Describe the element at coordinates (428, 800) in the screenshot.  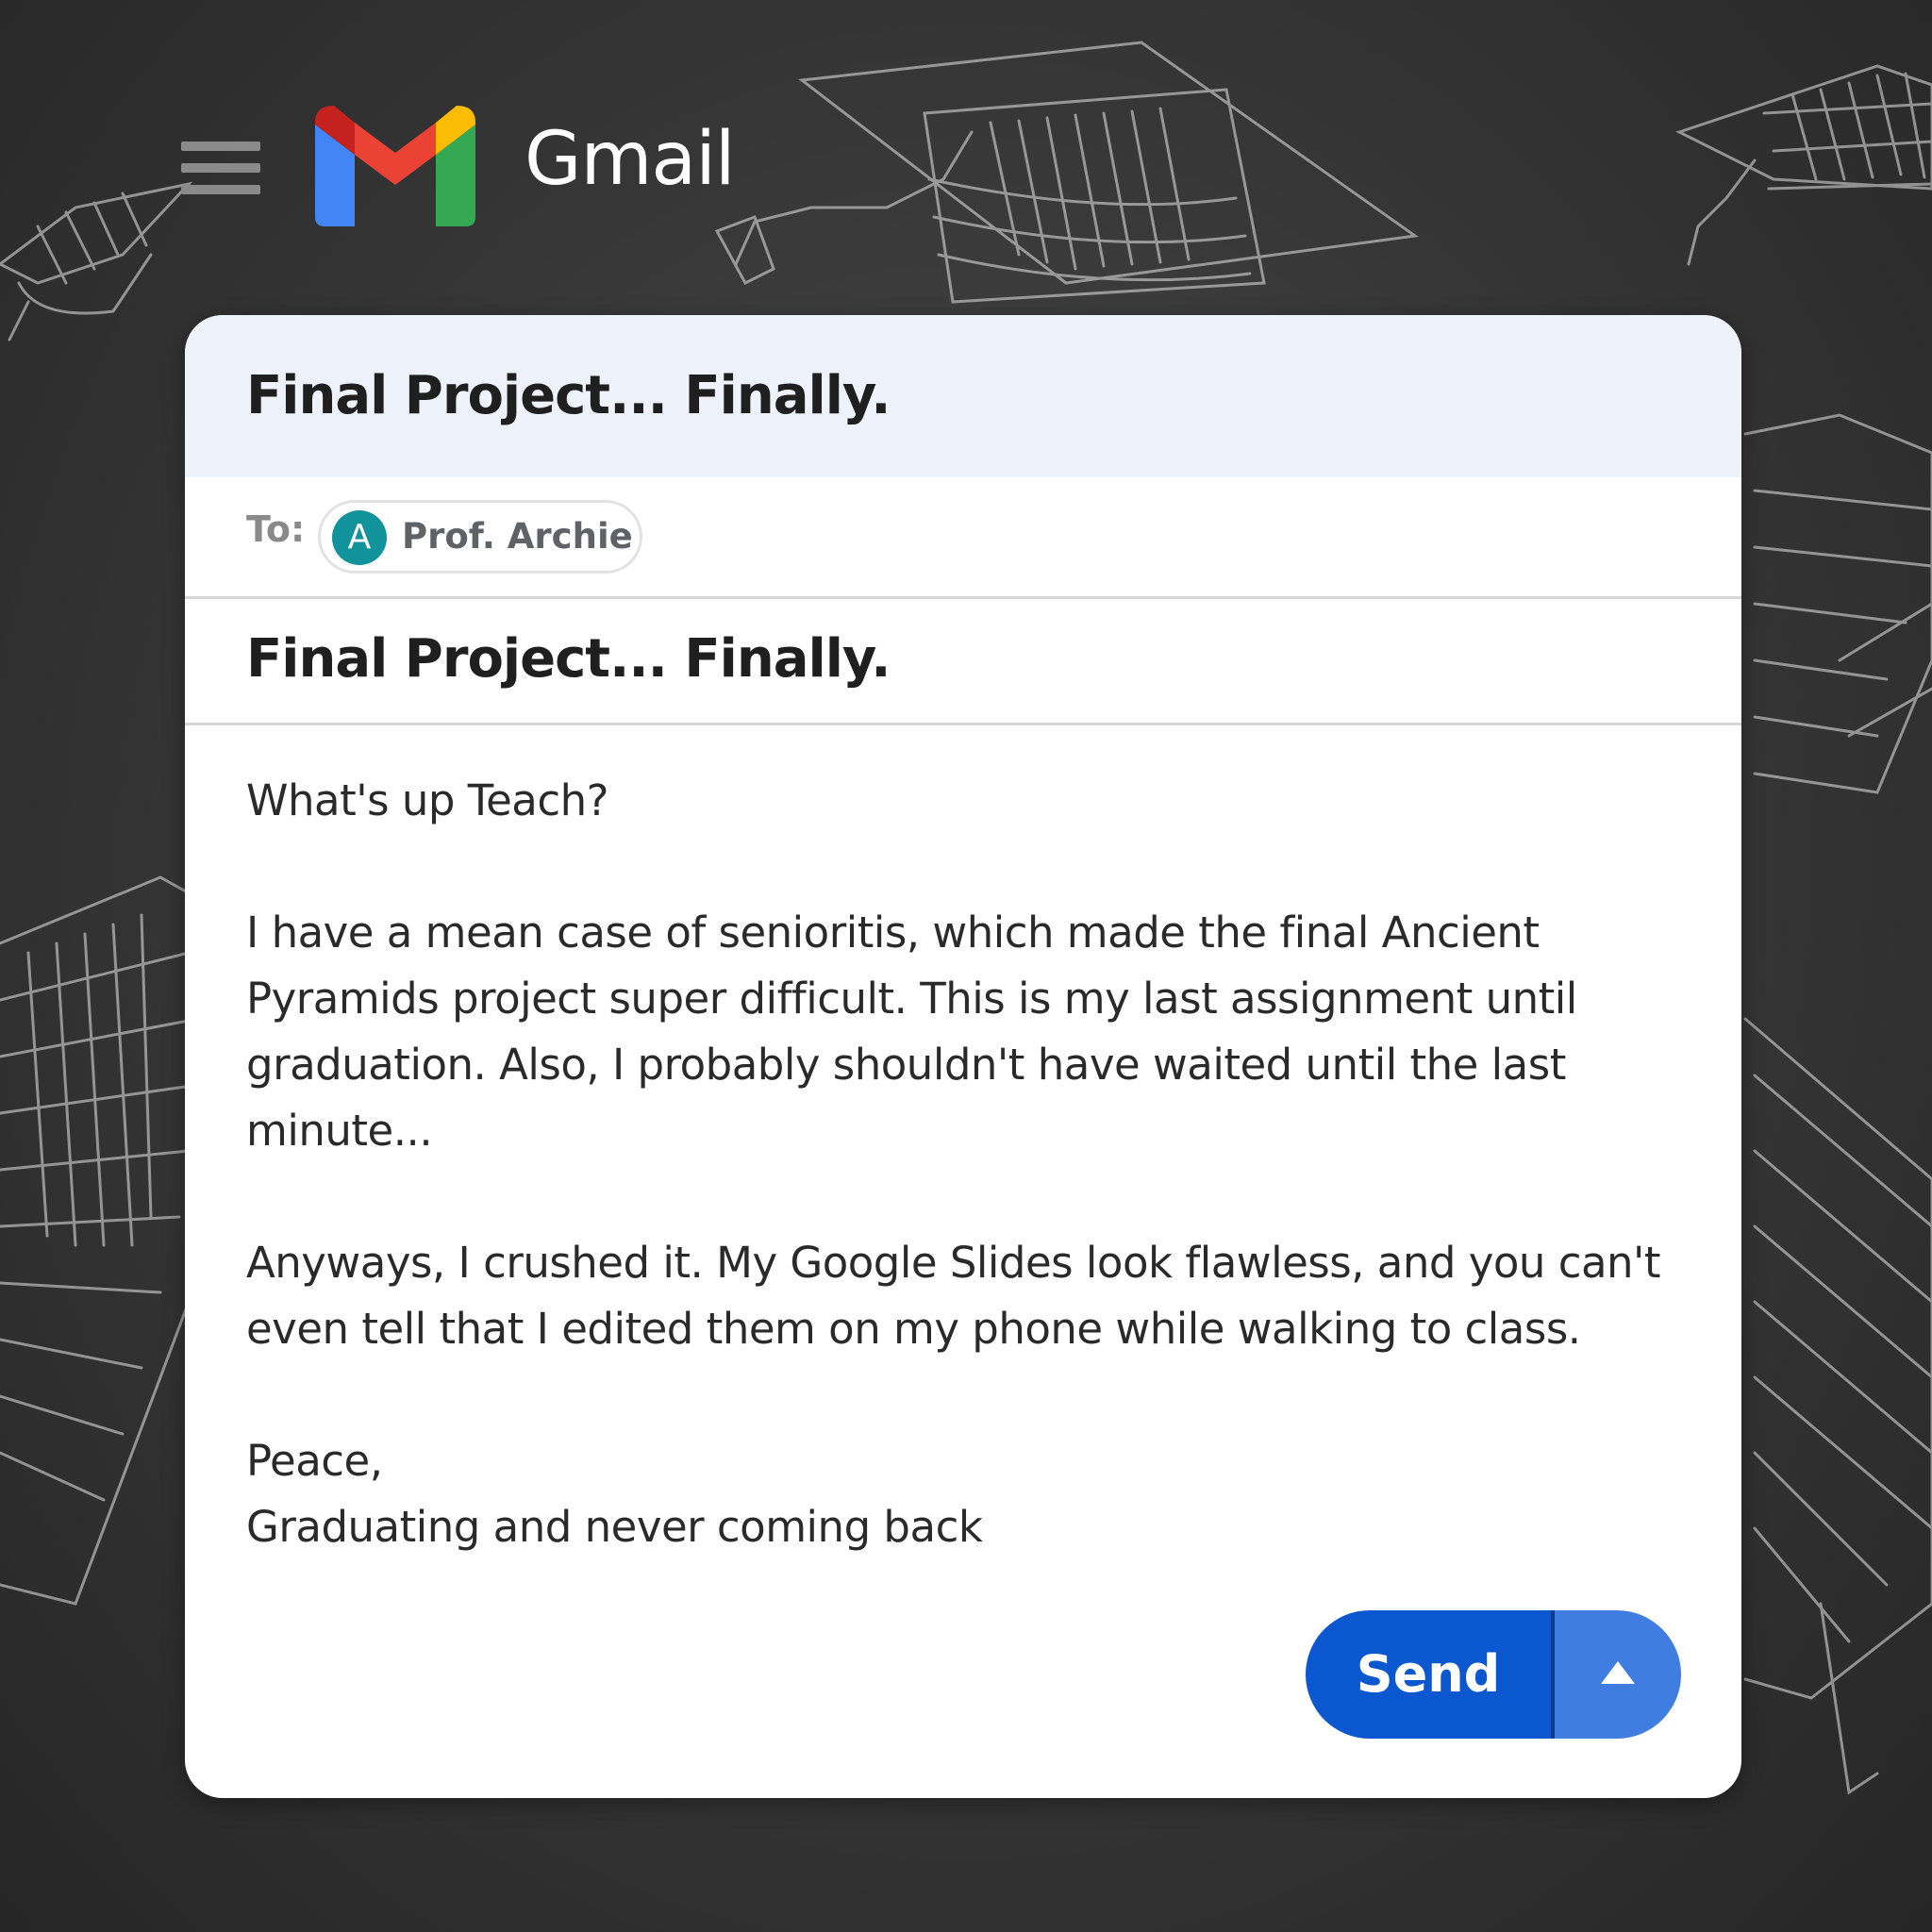
I see `body-greeting: What's up Teach?` at that location.